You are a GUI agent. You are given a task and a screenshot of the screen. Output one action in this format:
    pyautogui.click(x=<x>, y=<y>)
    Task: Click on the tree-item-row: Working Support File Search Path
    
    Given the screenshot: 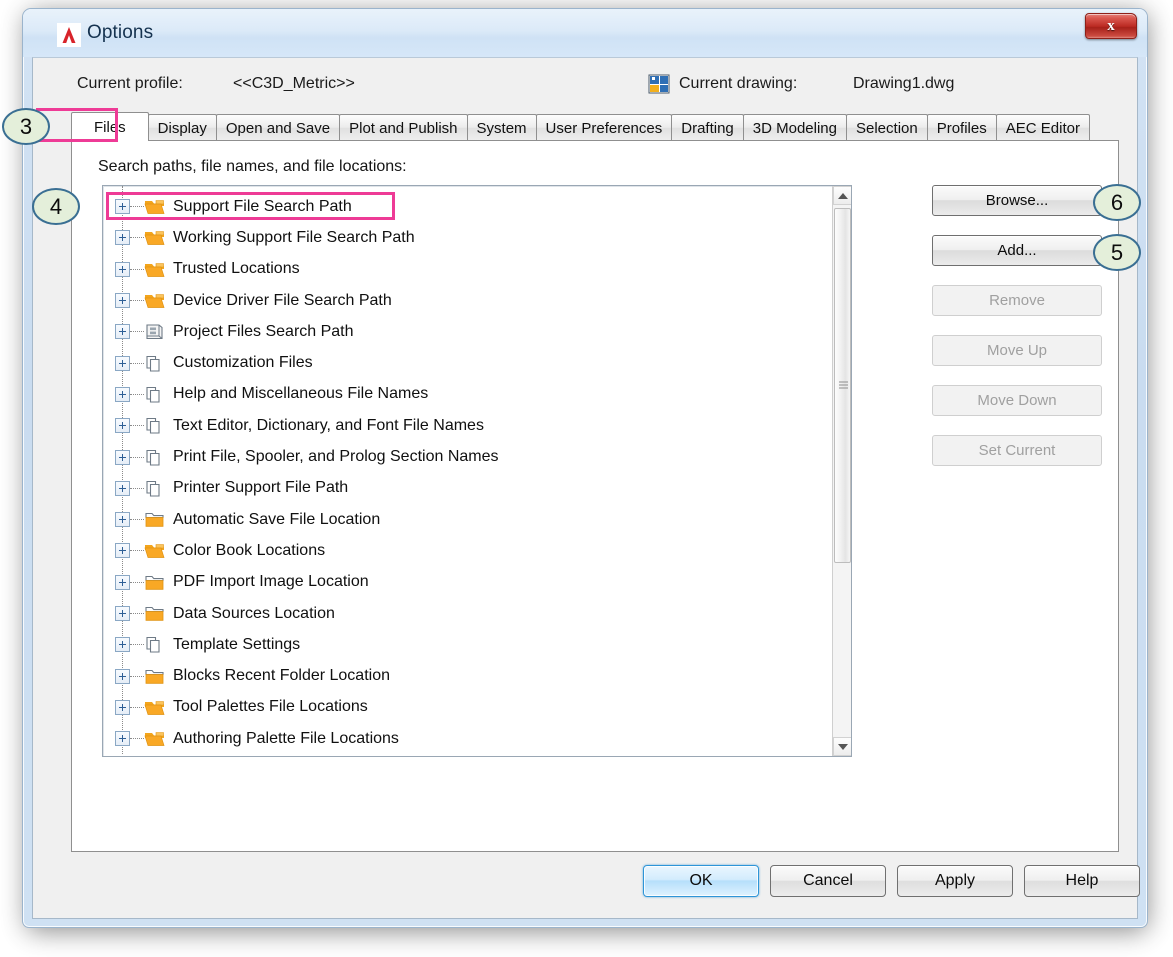 What is the action you would take?
    pyautogui.click(x=477, y=237)
    